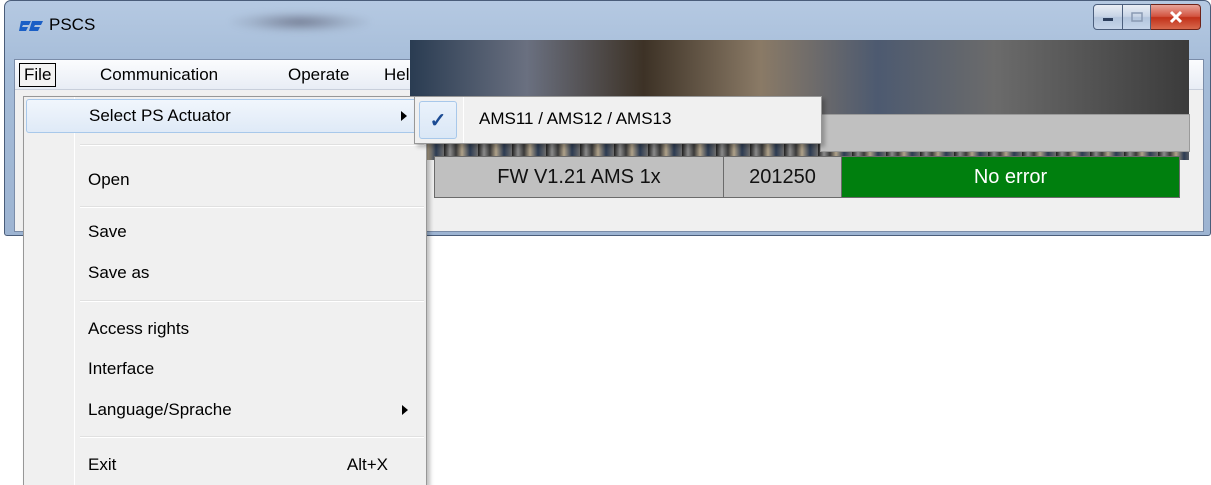  I want to click on maximize-button, so click(1137, 17).